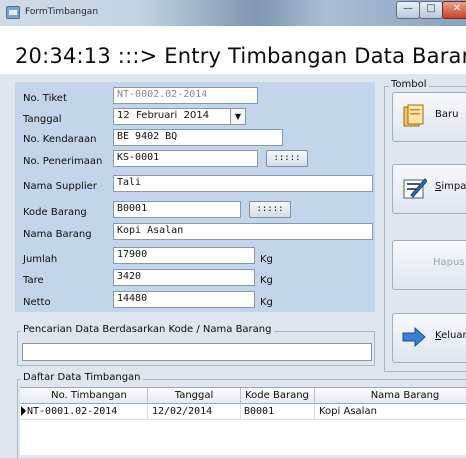 The width and height of the screenshot is (466, 458). Describe the element at coordinates (429, 338) in the screenshot. I see `keluar-button: Keluar` at that location.